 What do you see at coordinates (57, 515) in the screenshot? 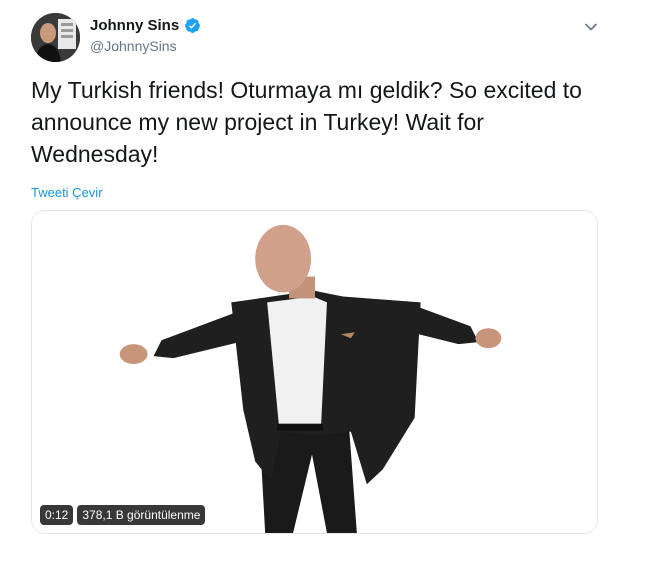
I see `video-duration: 0:12` at bounding box center [57, 515].